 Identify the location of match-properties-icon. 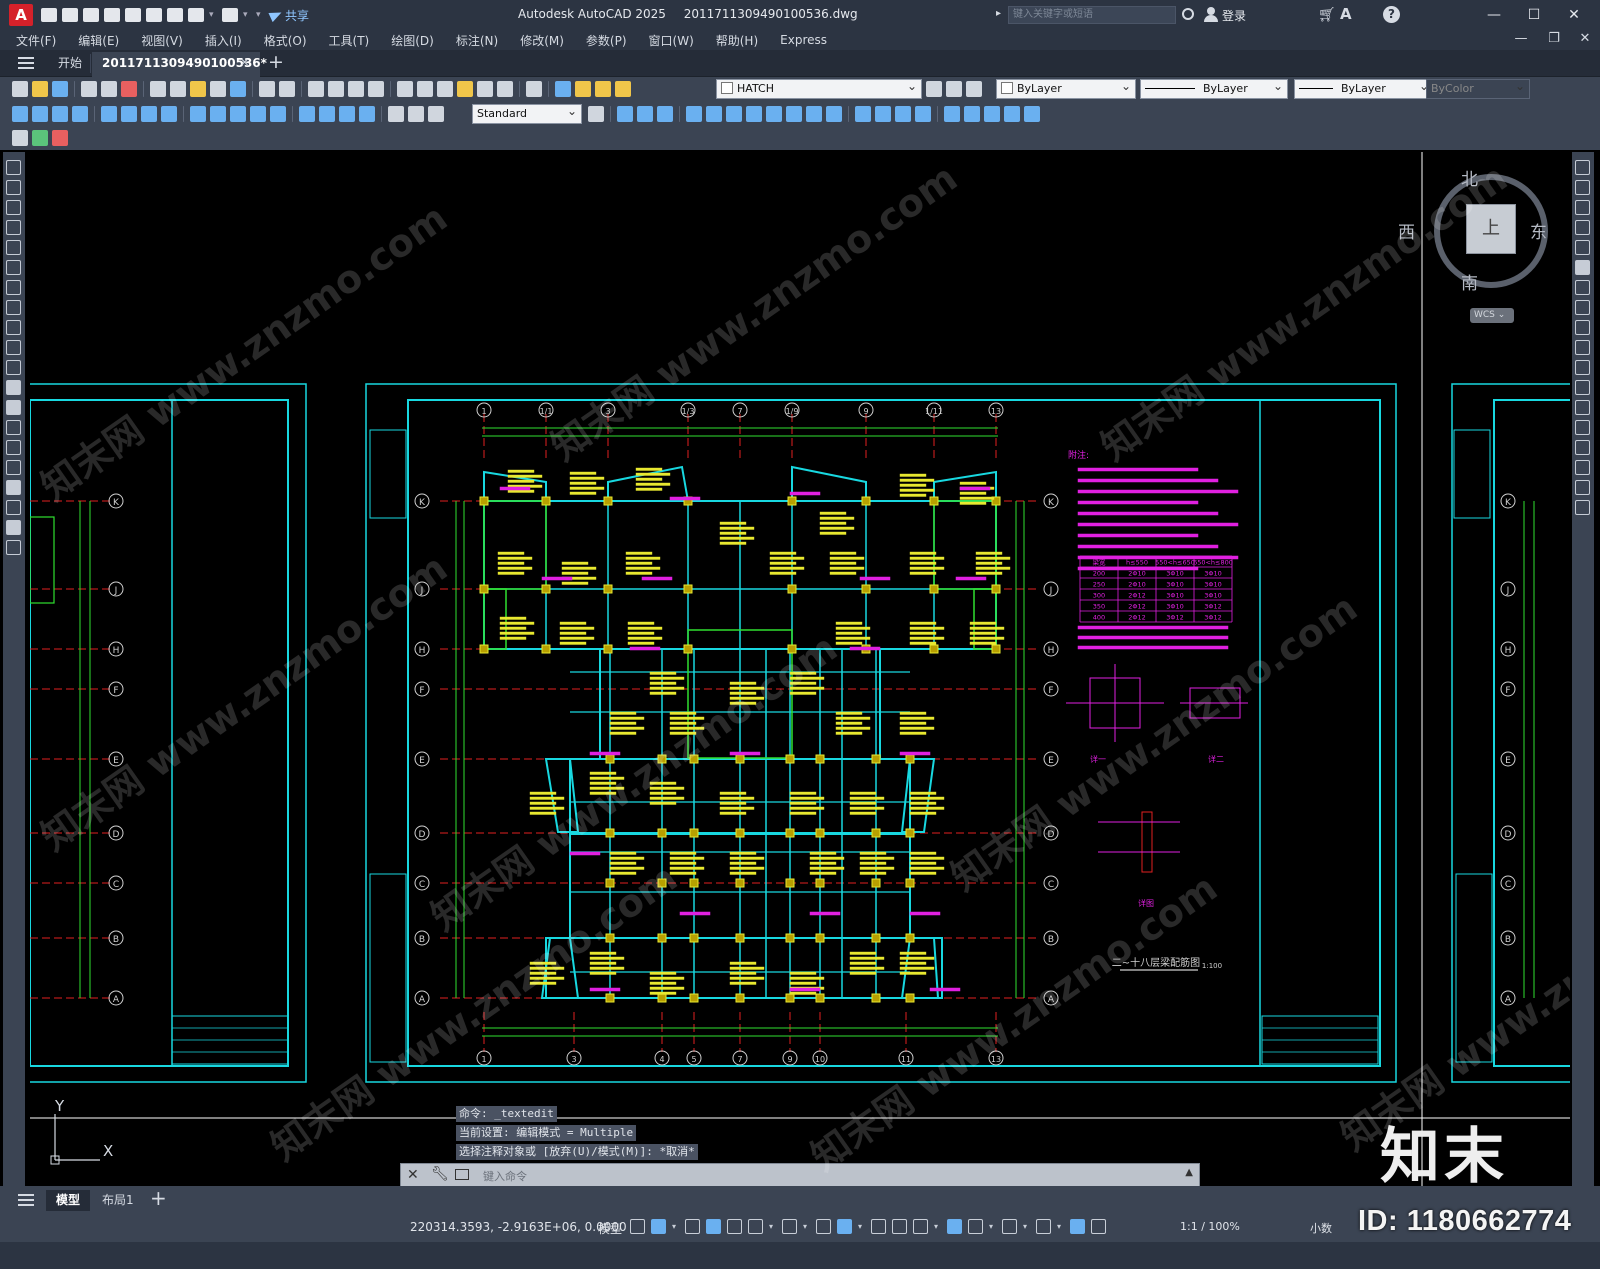
(218, 89).